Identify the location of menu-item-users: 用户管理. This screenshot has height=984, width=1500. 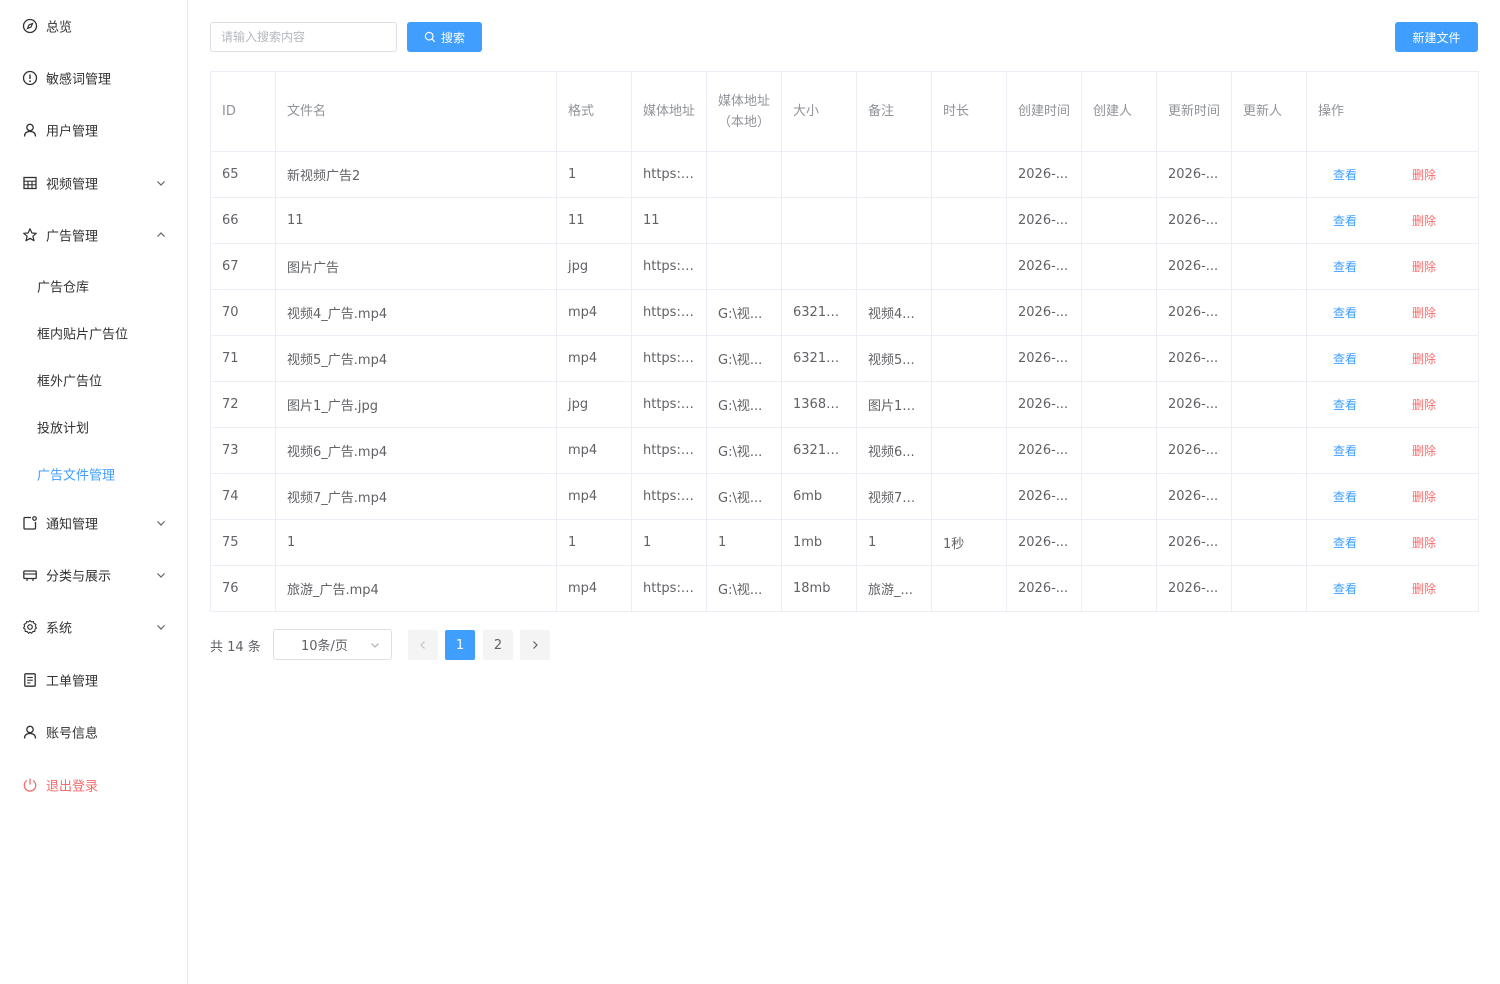
(93, 130).